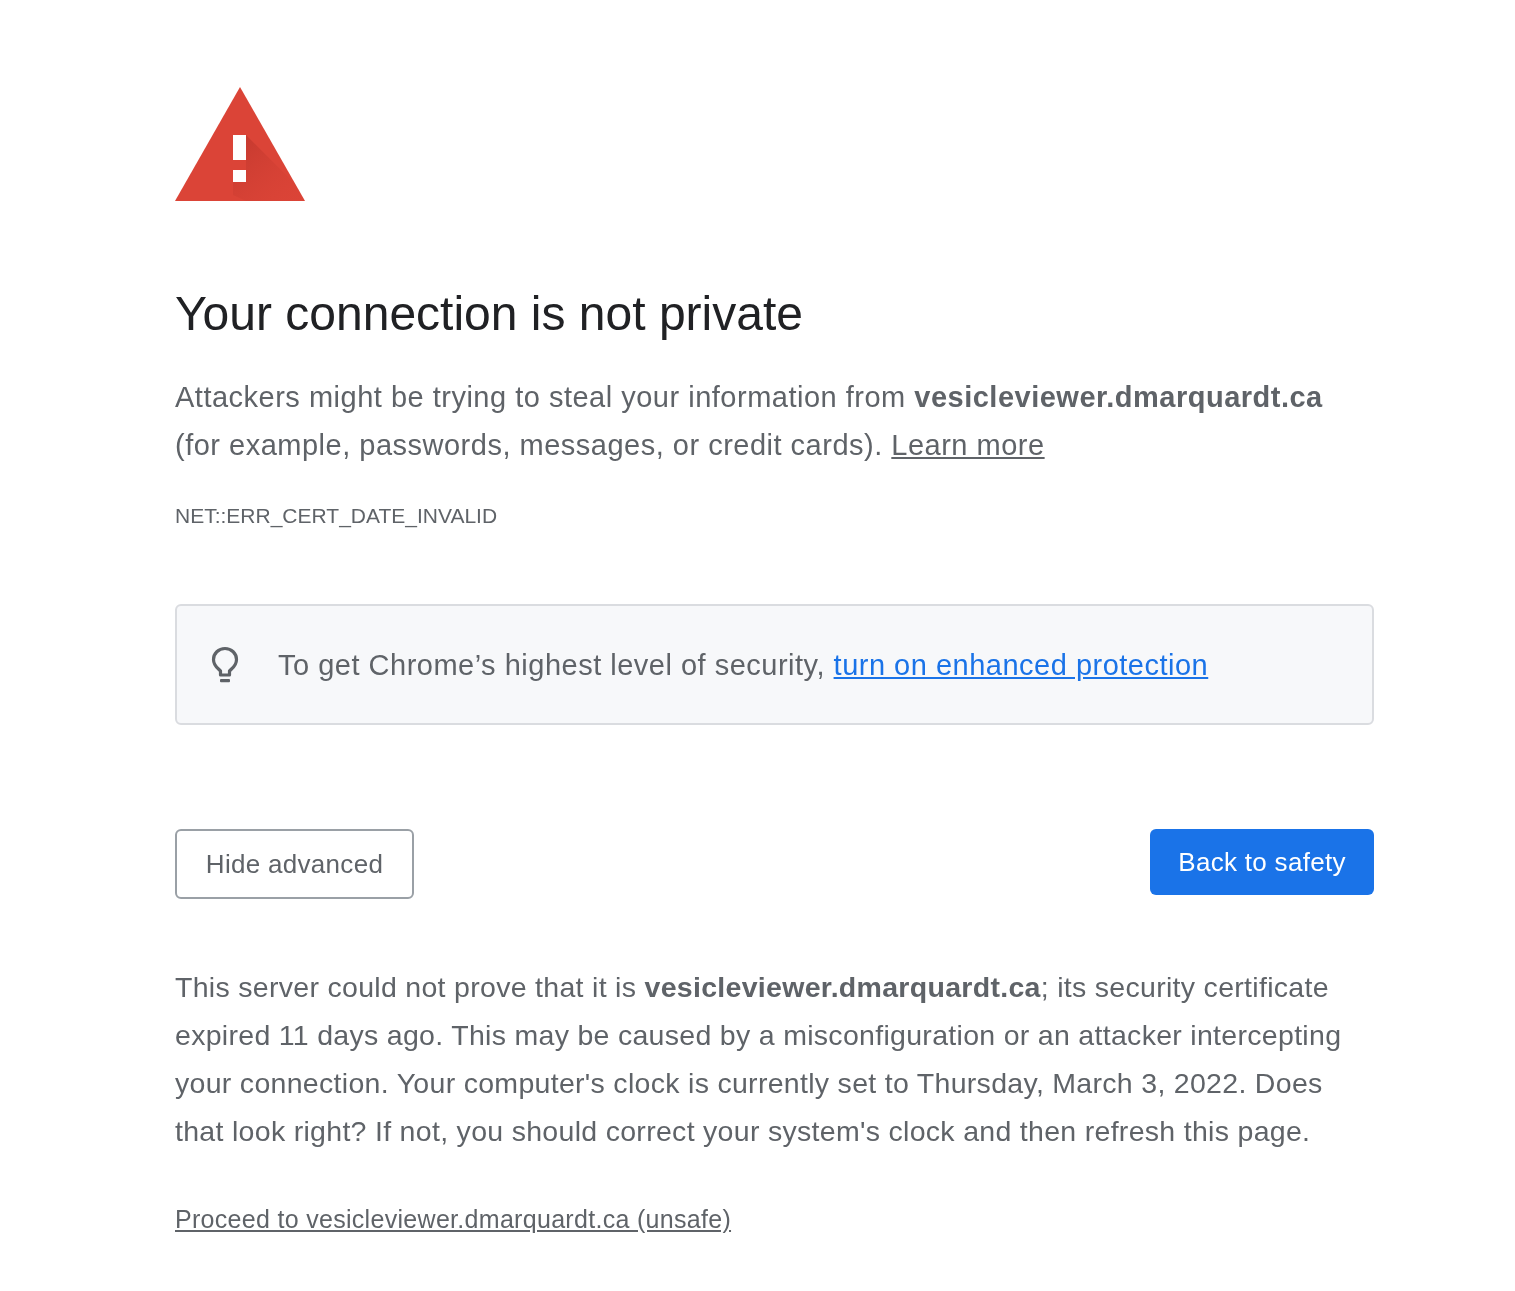 This screenshot has height=1291, width=1515. What do you see at coordinates (240, 144) in the screenshot?
I see `warning-triangle-icon` at bounding box center [240, 144].